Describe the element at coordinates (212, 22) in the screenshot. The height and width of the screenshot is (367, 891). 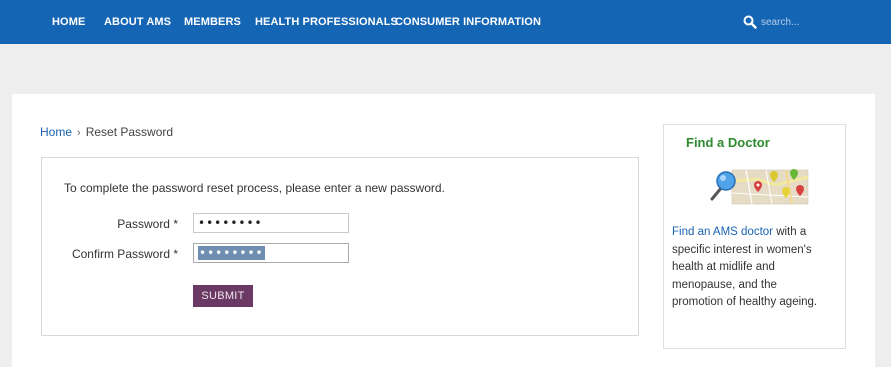
I see `nav-members: MEMBERS` at that location.